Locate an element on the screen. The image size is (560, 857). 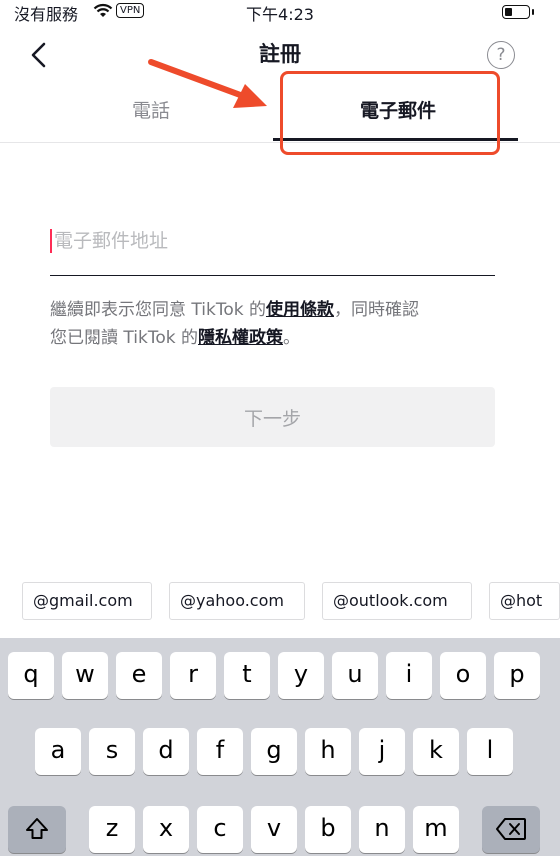
help-icon: ? is located at coordinates (501, 55).